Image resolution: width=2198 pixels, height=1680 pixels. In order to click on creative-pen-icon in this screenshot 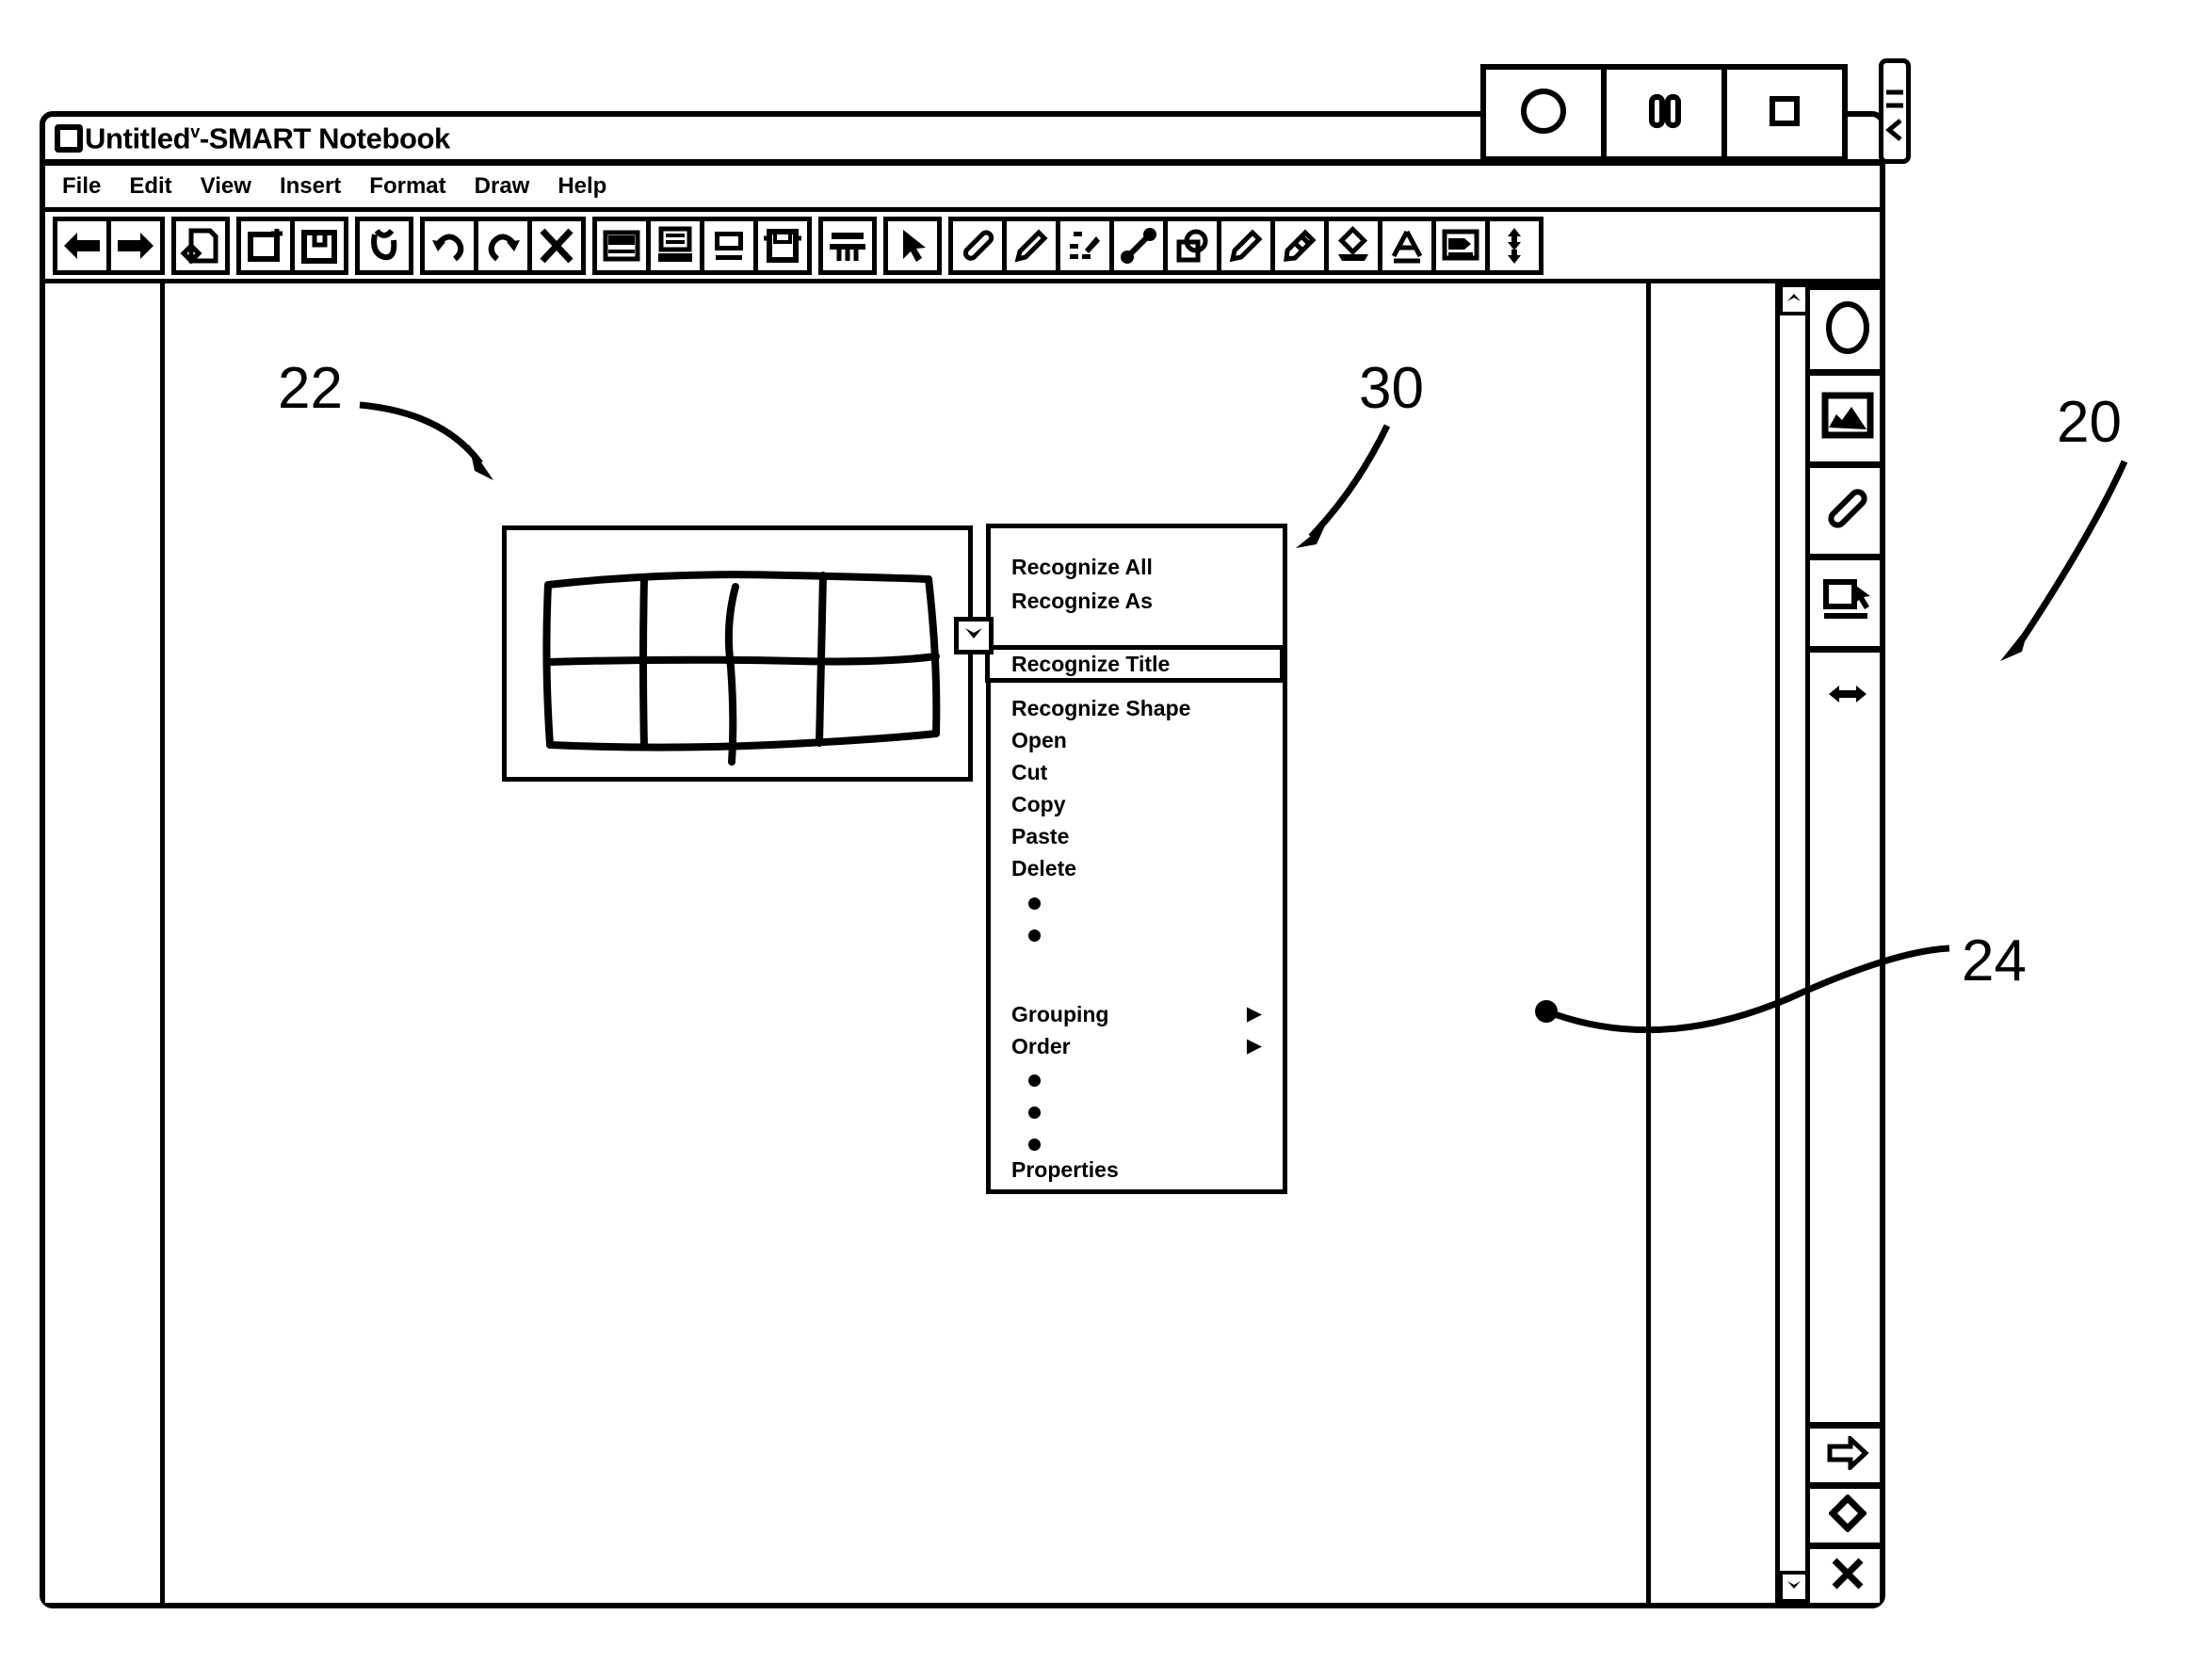, I will do `click(1085, 246)`.